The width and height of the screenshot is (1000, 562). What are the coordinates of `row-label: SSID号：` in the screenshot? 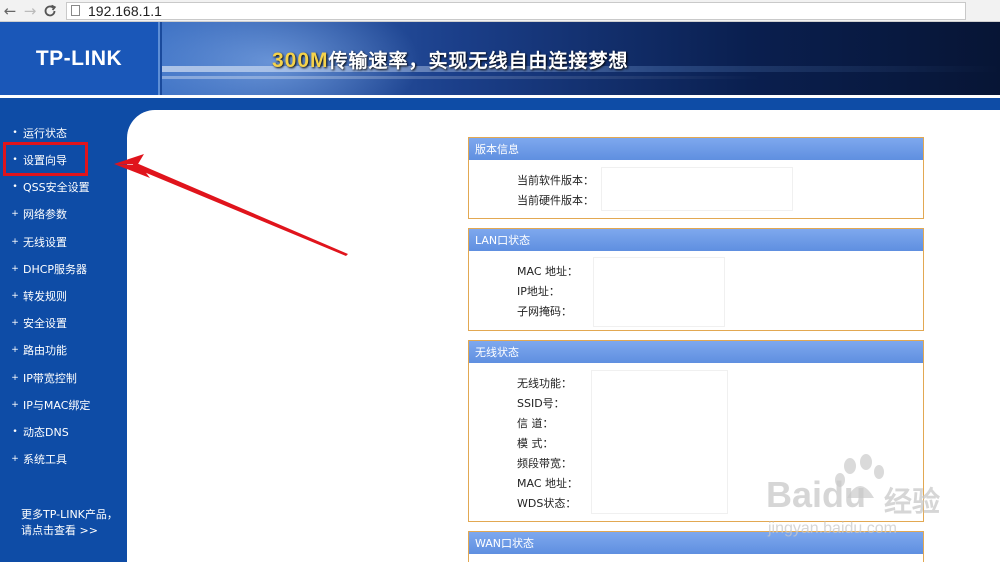 It's located at (541, 403).